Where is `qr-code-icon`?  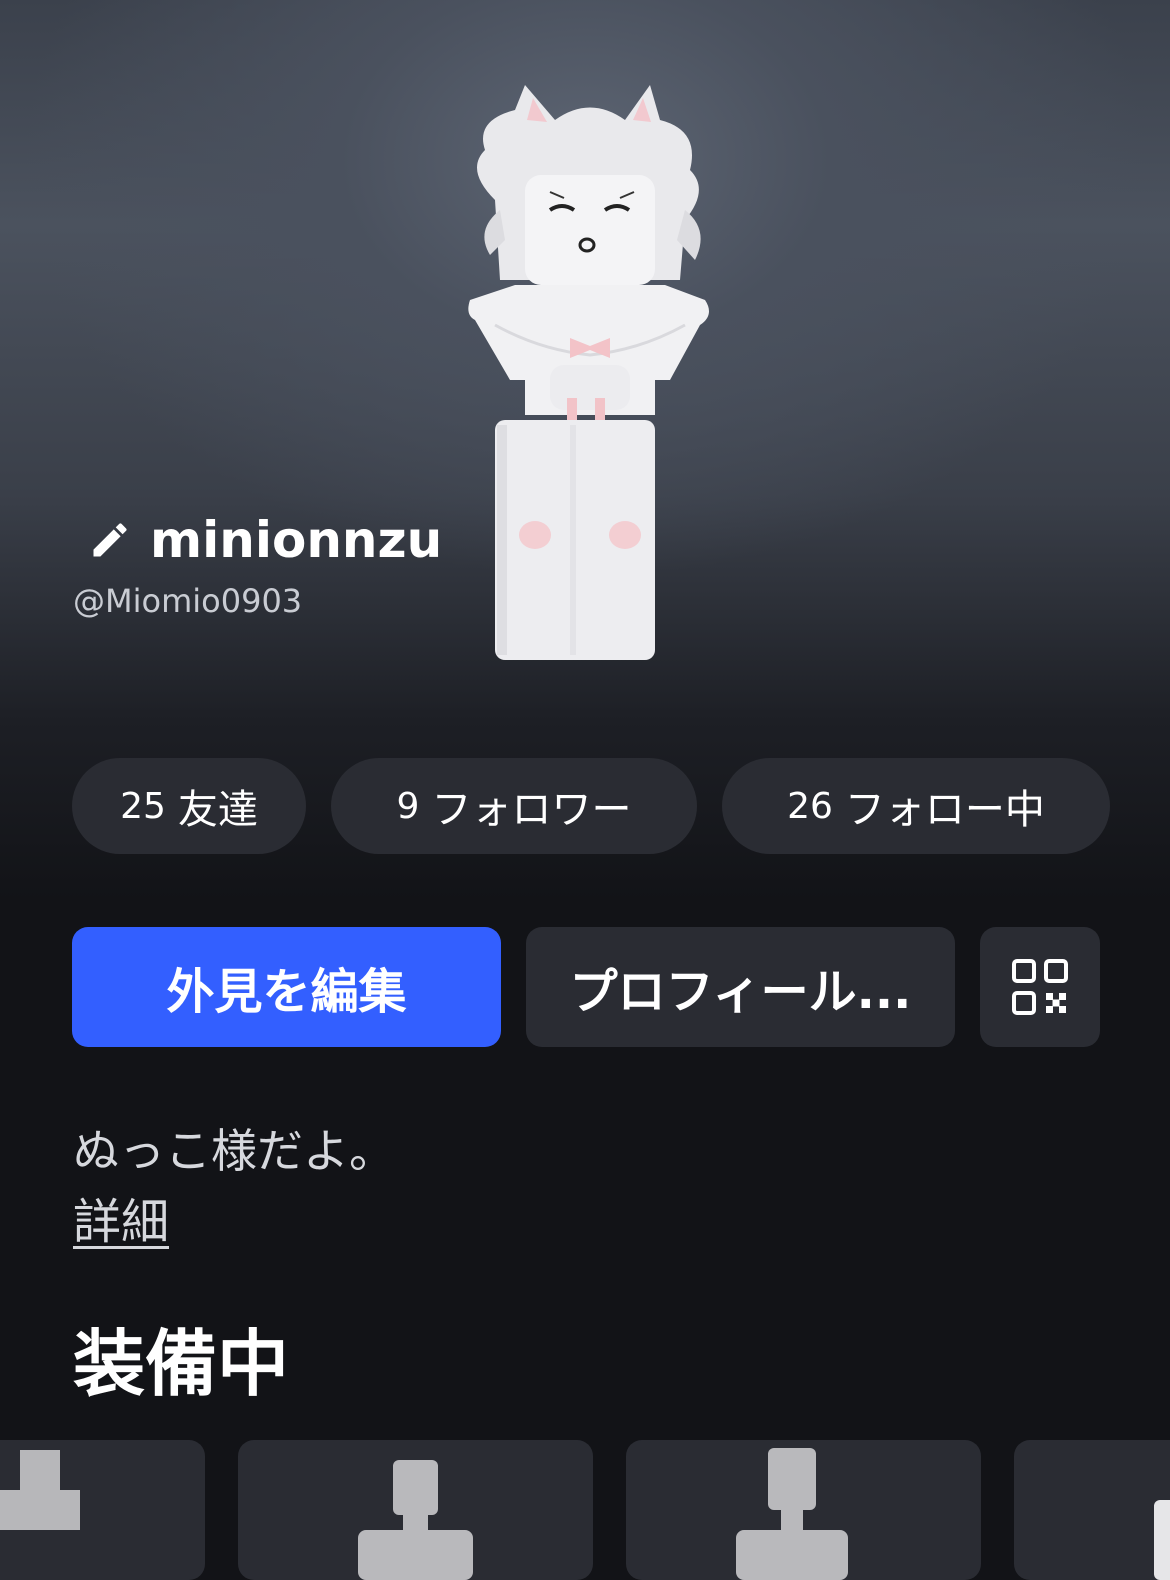 qr-code-icon is located at coordinates (1040, 987).